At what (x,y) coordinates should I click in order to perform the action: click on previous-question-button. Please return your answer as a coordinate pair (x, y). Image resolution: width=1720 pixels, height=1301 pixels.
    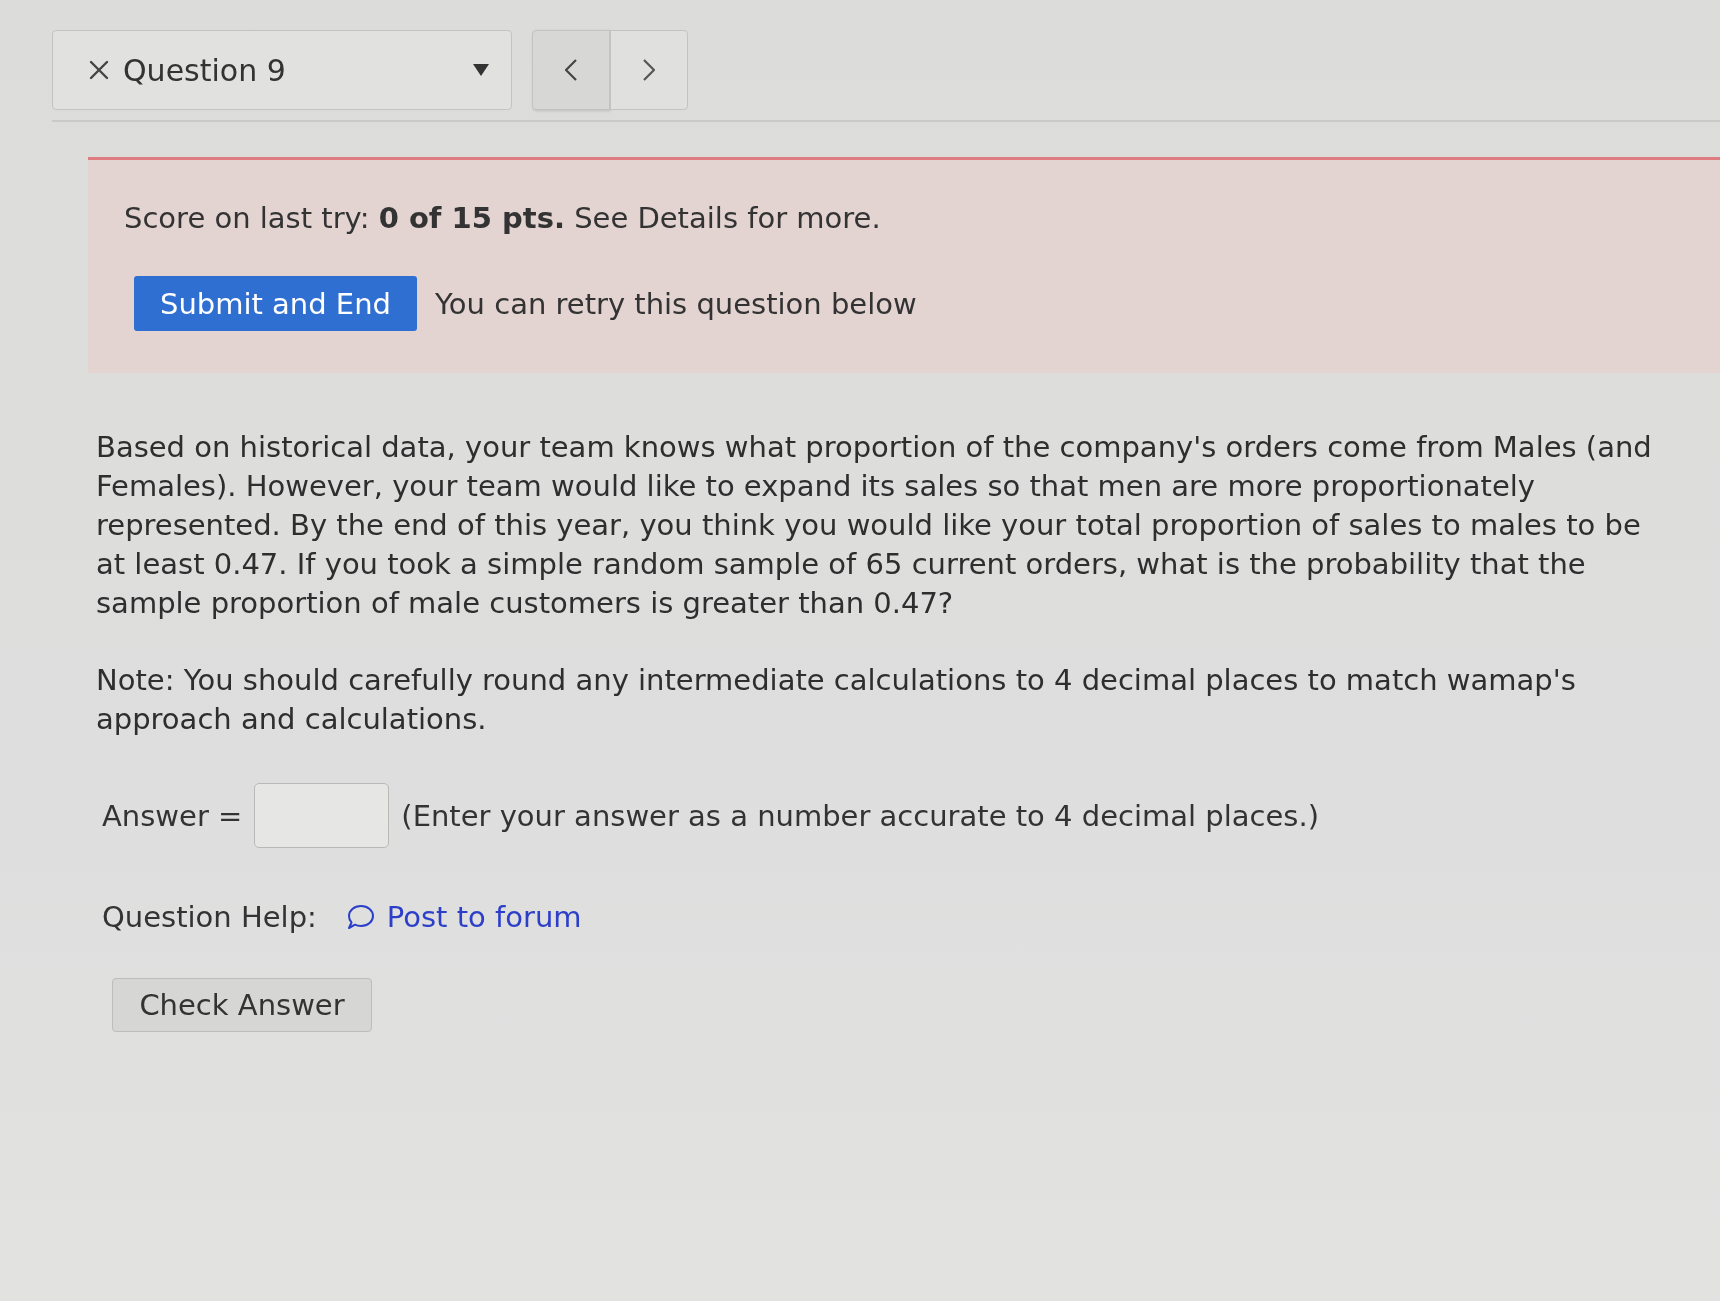
    Looking at the image, I should click on (571, 70).